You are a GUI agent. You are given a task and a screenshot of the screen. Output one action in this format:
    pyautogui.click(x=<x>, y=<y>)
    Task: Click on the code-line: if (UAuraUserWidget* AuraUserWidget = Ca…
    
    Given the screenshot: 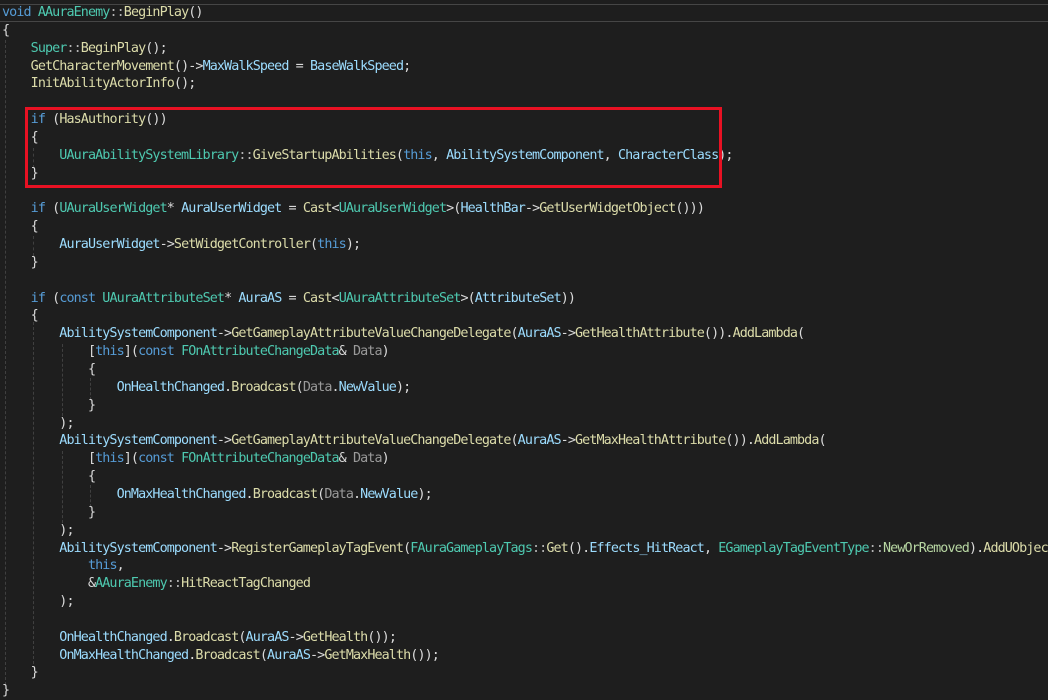 What is the action you would take?
    pyautogui.click(x=353, y=209)
    